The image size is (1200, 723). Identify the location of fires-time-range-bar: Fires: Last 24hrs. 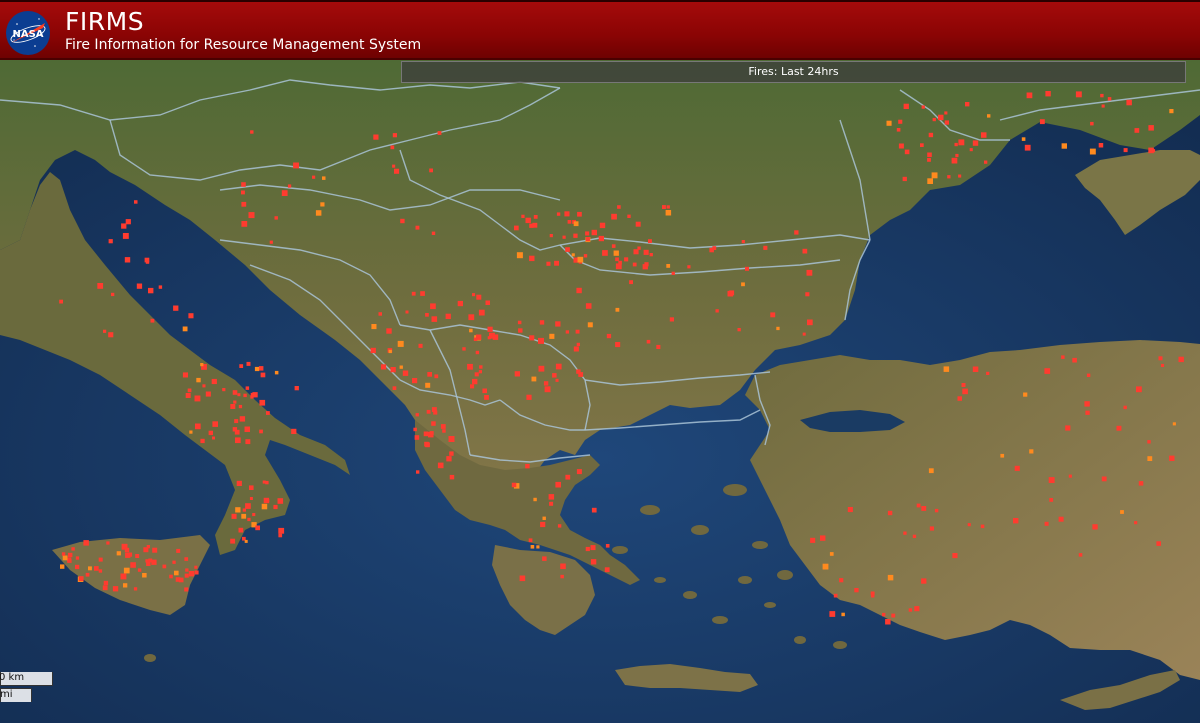
(793, 72).